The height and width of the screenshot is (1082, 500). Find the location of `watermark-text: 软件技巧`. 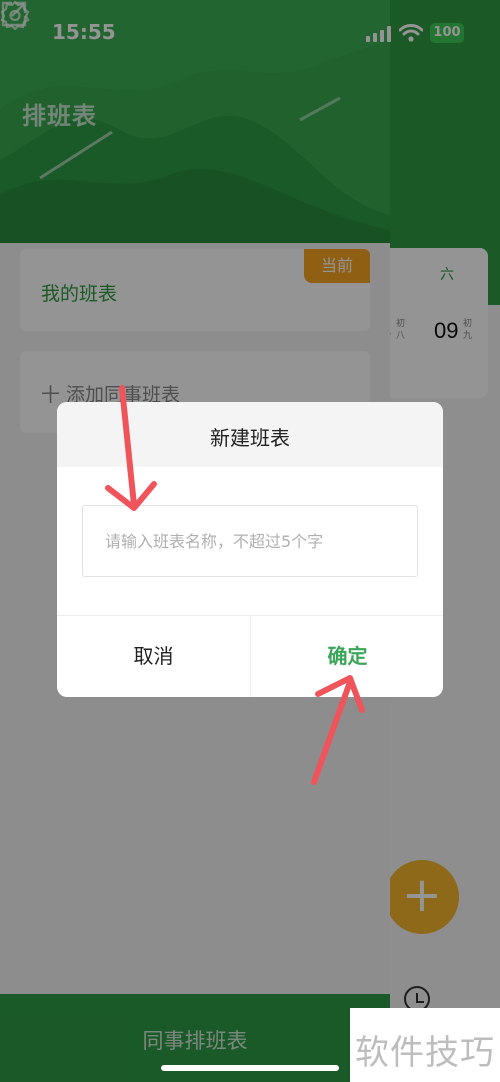

watermark-text: 软件技巧 is located at coordinates (425, 1053).